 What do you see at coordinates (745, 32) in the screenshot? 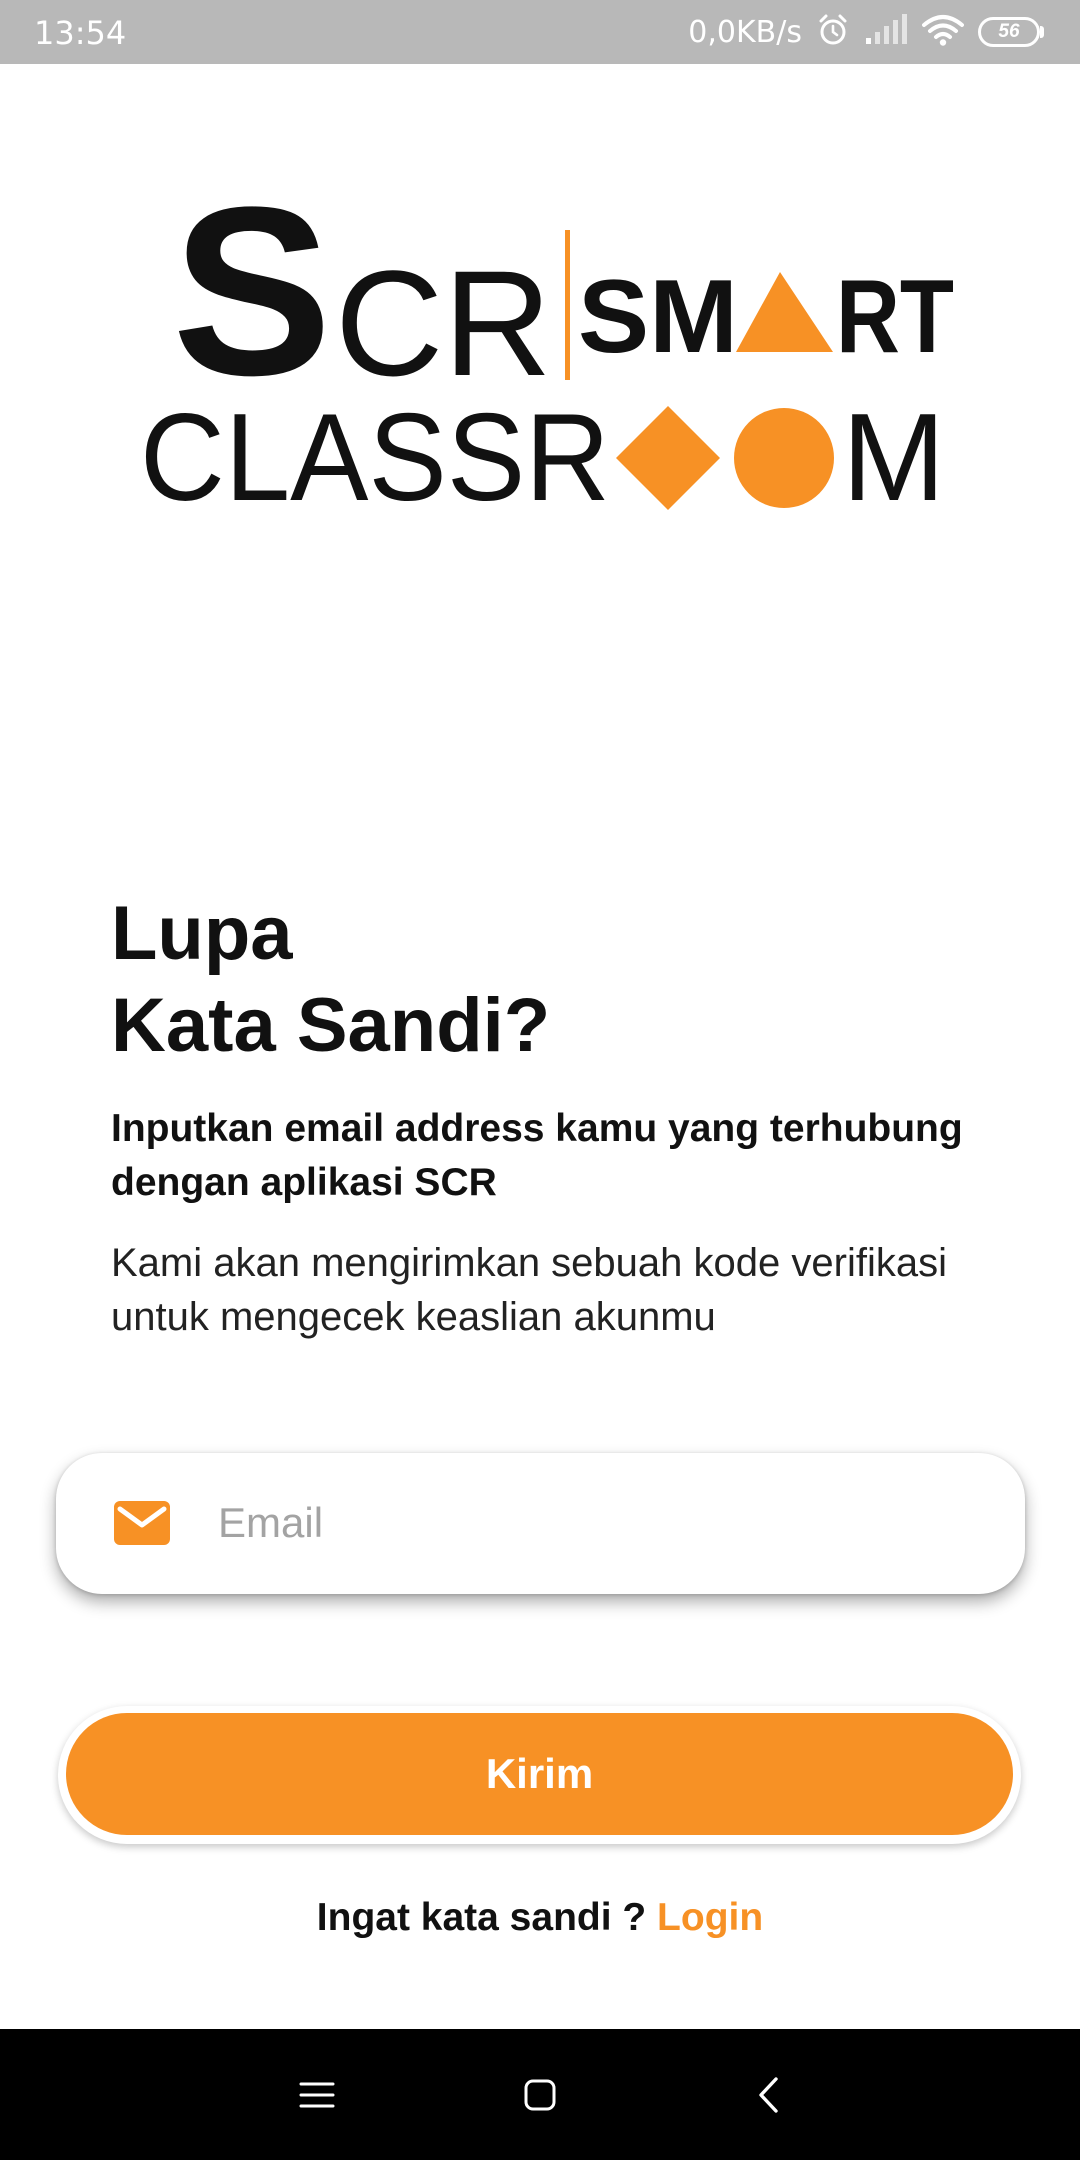
I see `network-speed: 0,0KB/s` at bounding box center [745, 32].